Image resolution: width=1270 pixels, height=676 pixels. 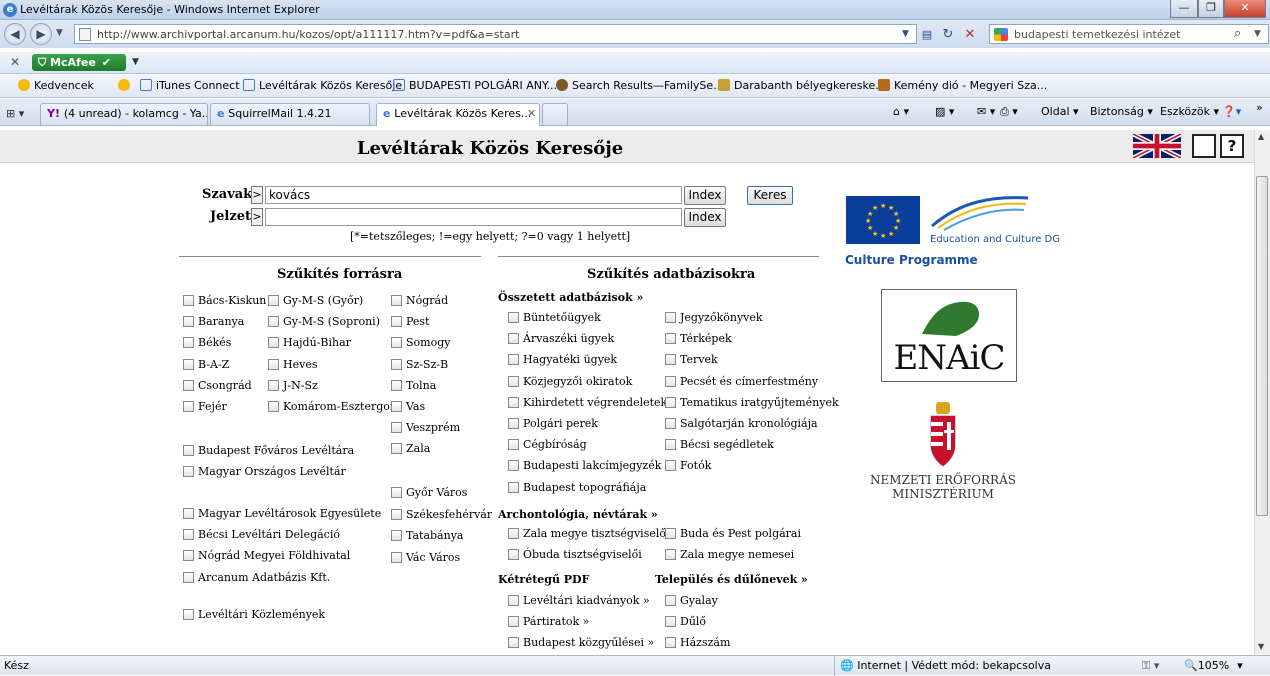 I want to click on checkbox-archontologia-col2-0: Buda és Pest polgárai, so click(x=733, y=533).